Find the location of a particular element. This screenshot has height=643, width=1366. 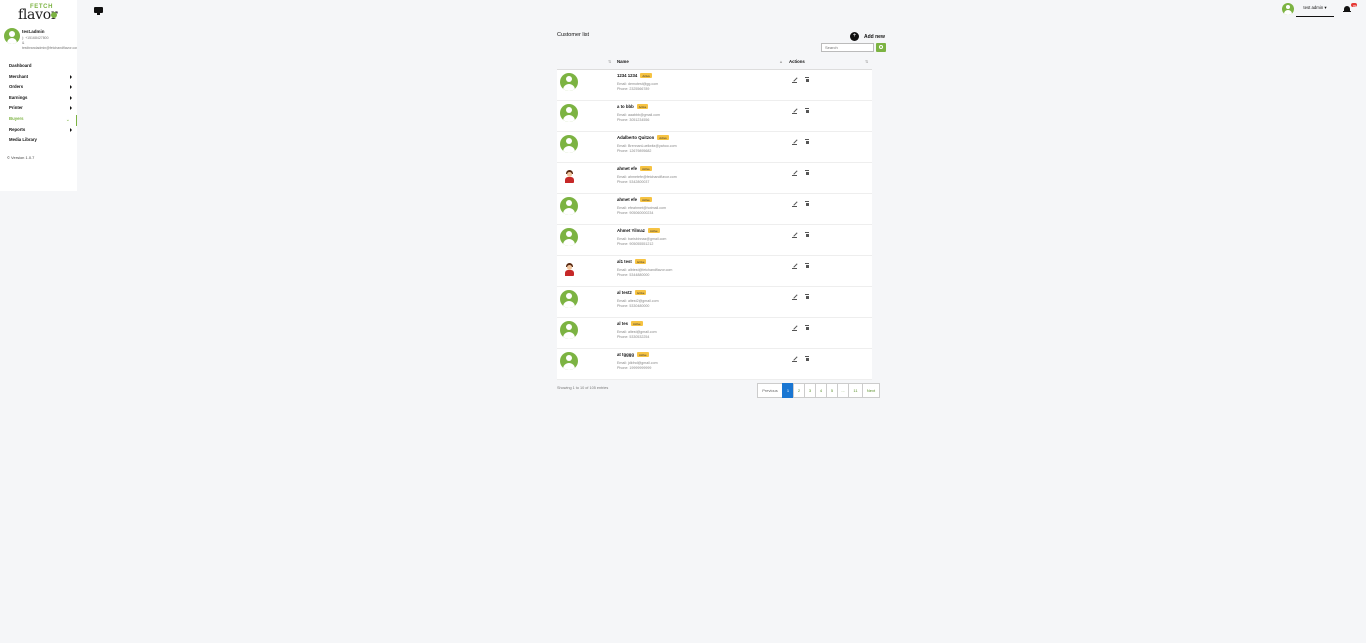

sidebar-item-merchant: Merchant is located at coordinates (38, 78).